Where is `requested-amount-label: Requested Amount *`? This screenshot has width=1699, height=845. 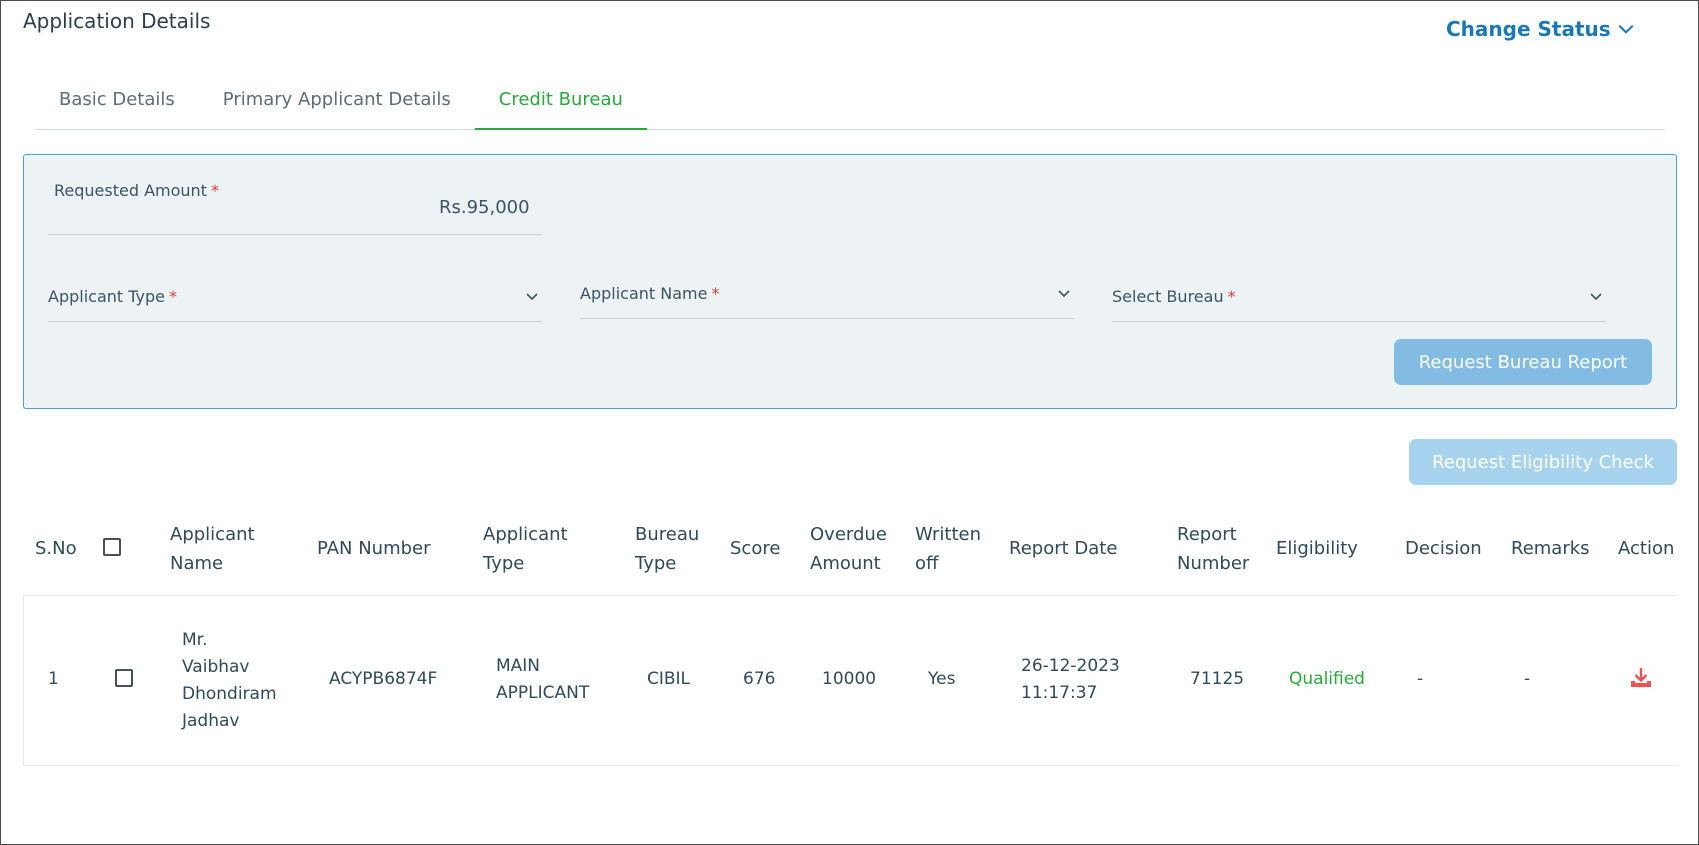
requested-amount-label: Requested Amount * is located at coordinates (136, 190).